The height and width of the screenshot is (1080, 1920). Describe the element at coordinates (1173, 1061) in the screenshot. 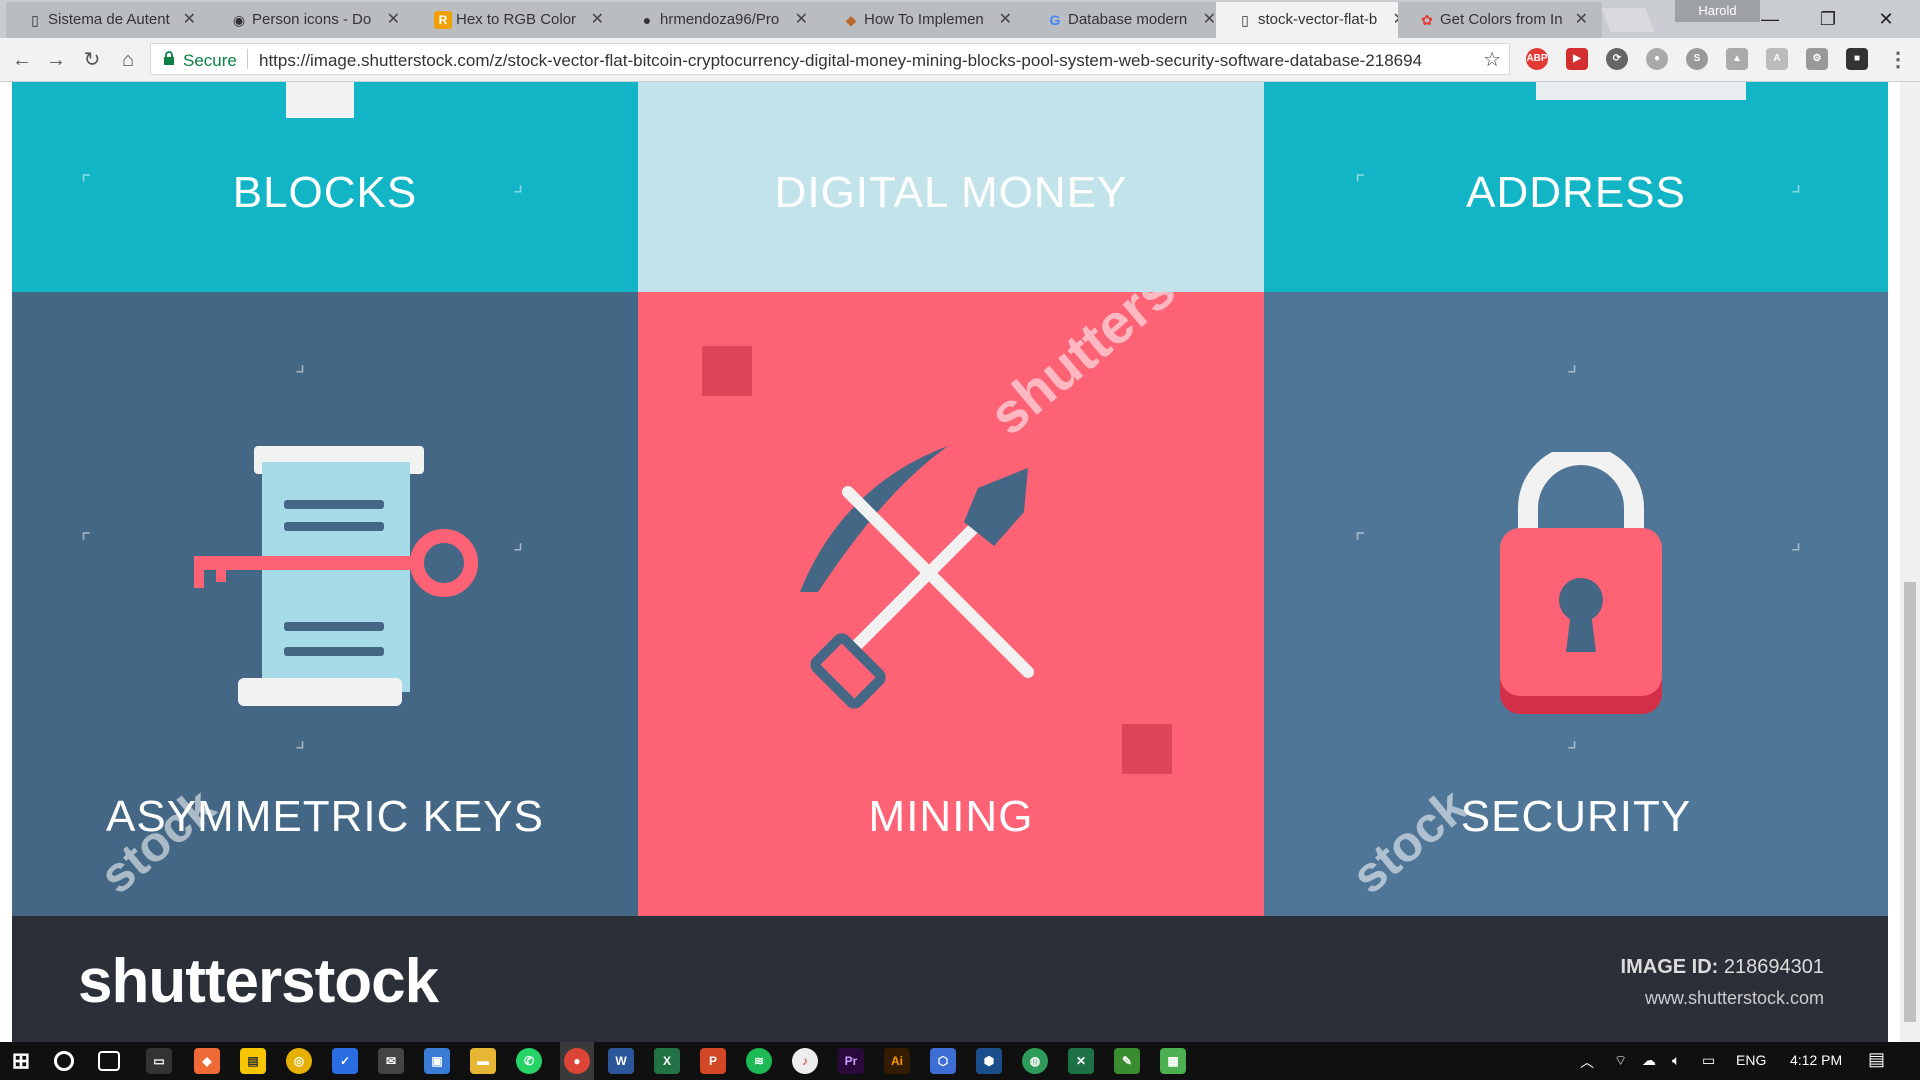

I see `android-studio-icon: ▦` at that location.